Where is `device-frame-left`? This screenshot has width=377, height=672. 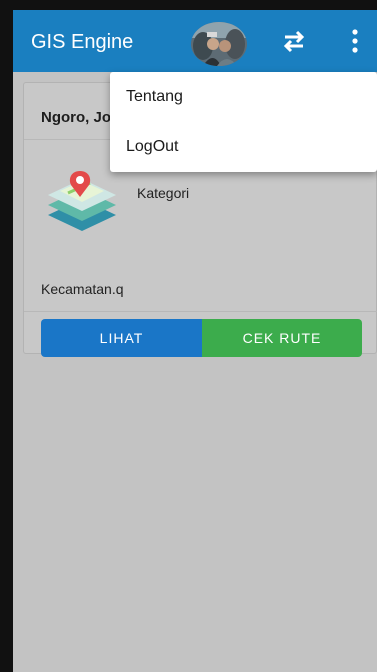
device-frame-left is located at coordinates (6, 336).